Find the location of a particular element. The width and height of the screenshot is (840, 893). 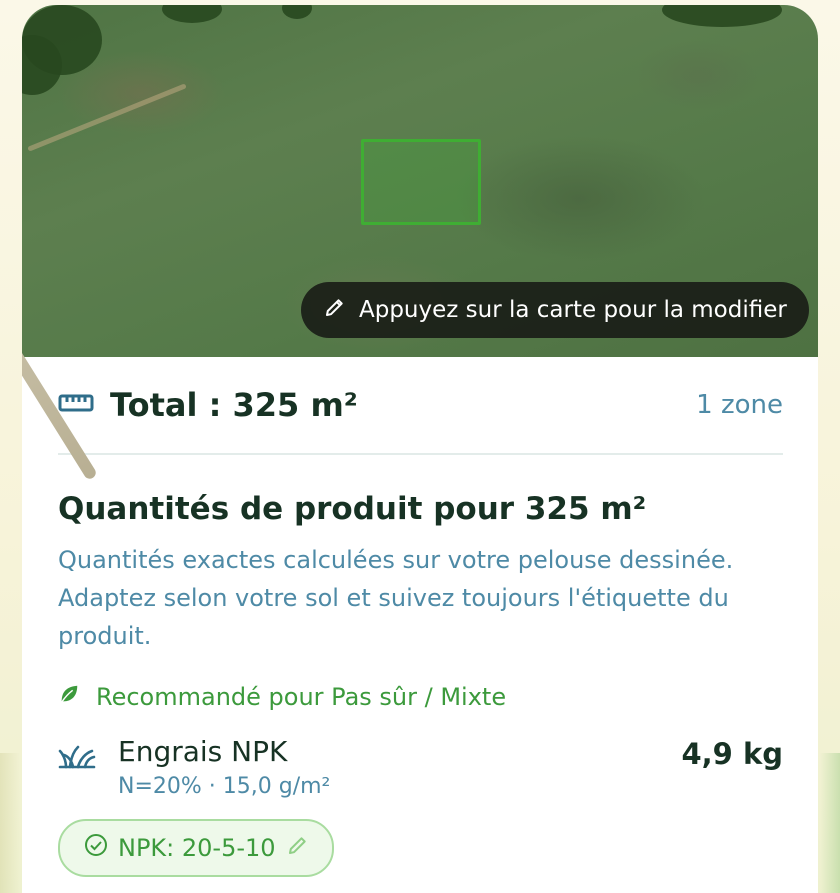

npk-chip: NPK: 20-5-10 is located at coordinates (196, 848).